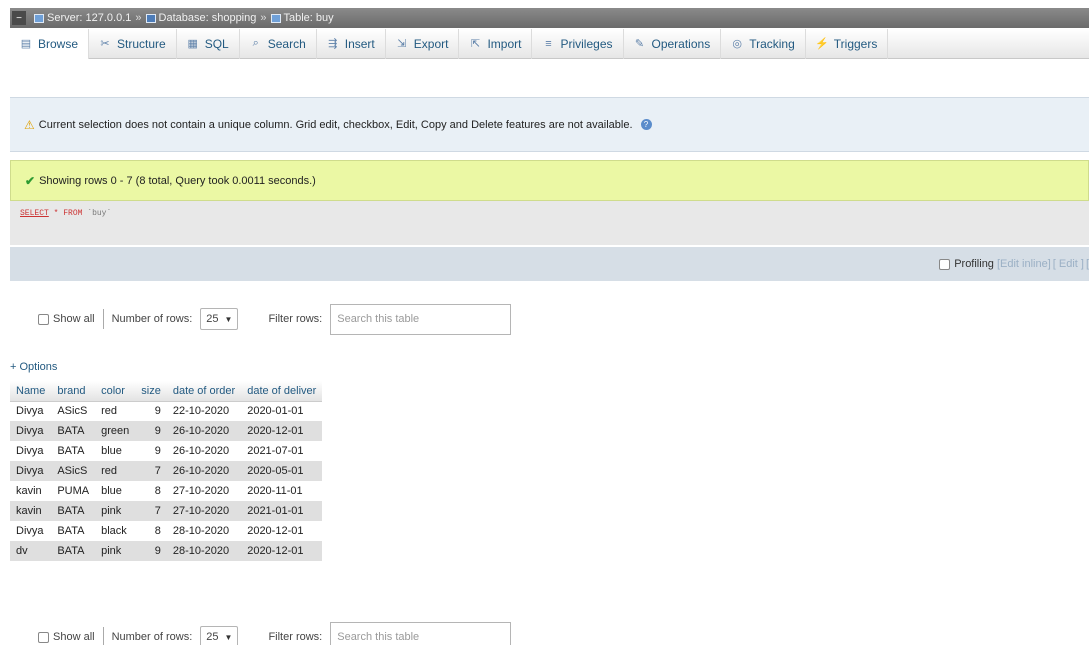  Describe the element at coordinates (30, 180) in the screenshot. I see `check-icon: ✔` at that location.